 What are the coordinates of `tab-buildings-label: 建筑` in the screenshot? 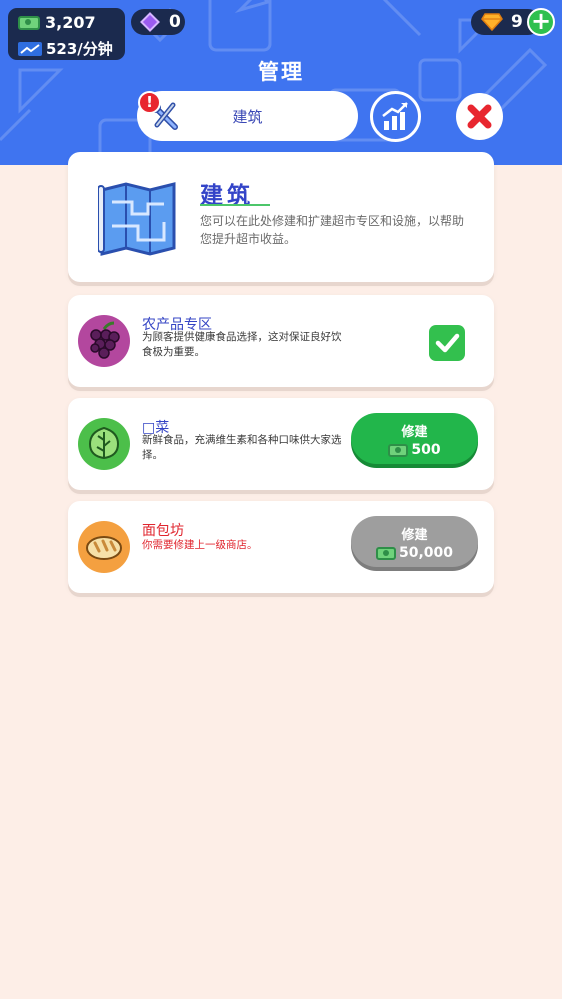 It's located at (247, 116).